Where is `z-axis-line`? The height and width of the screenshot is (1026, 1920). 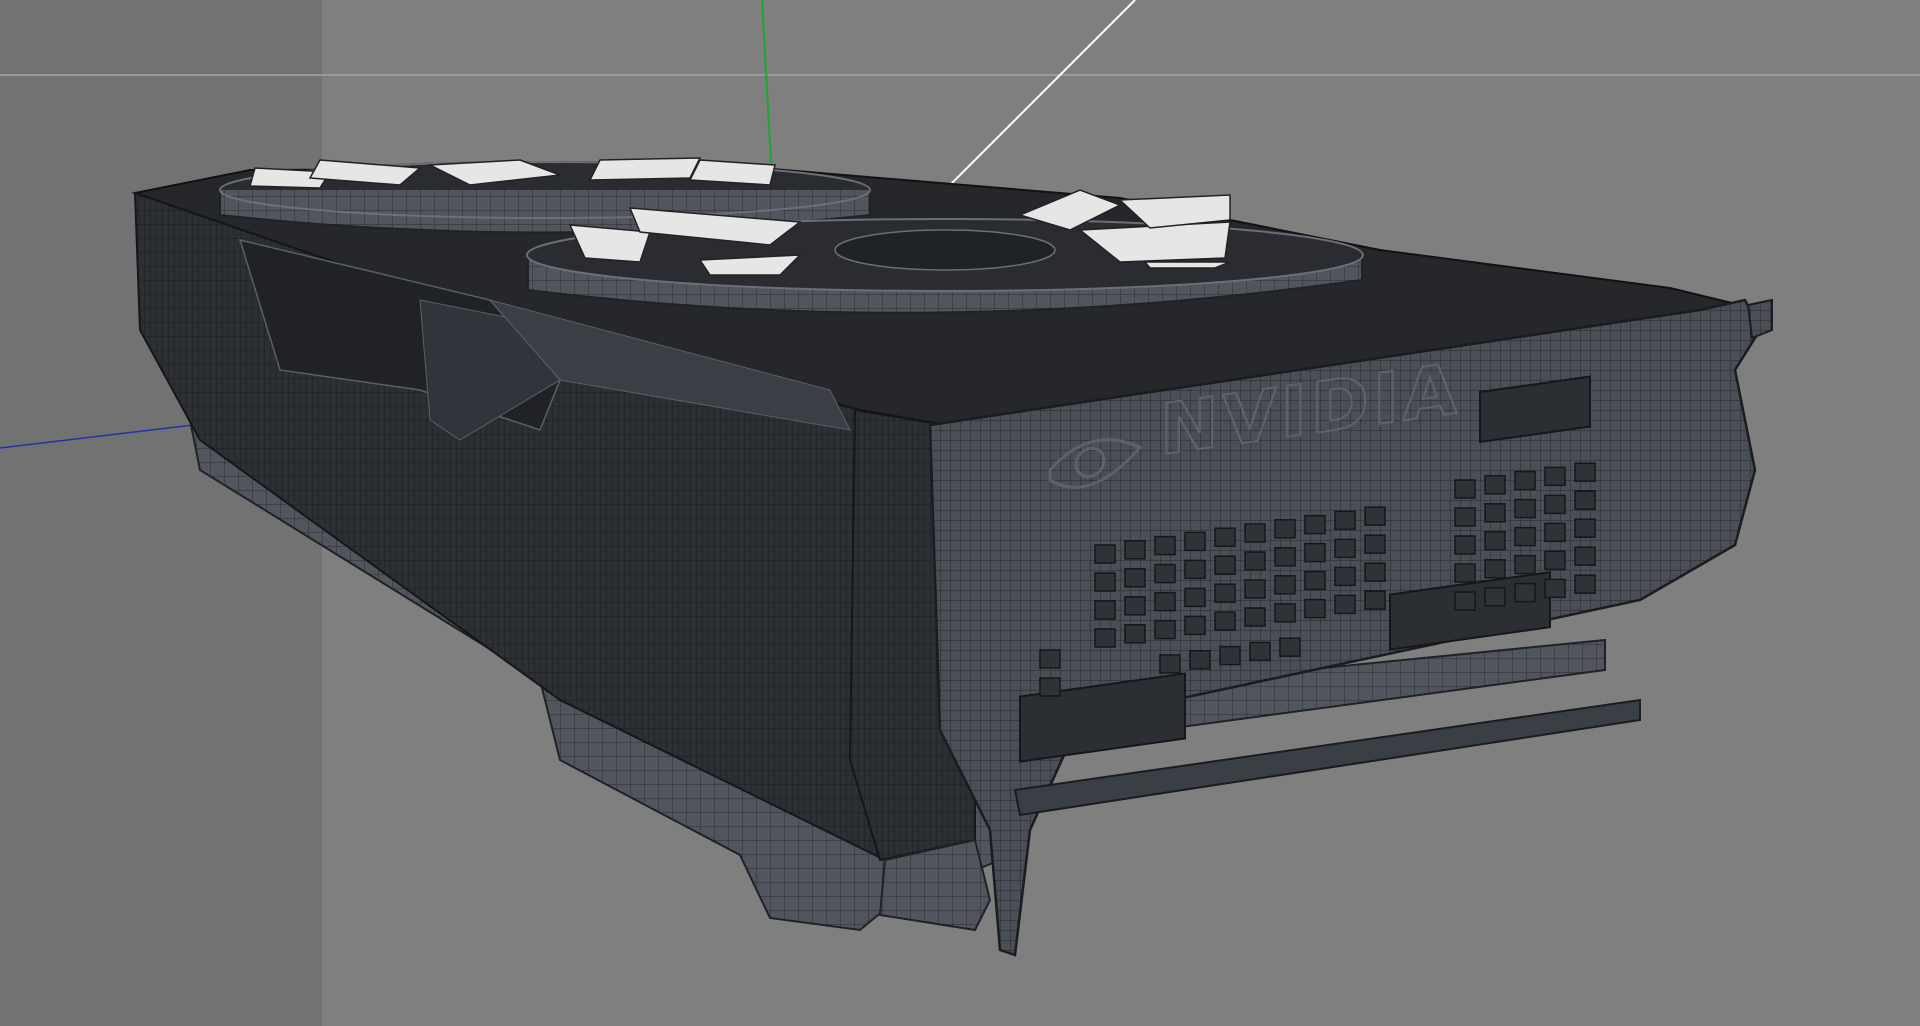
z-axis-line is located at coordinates (1035, 100).